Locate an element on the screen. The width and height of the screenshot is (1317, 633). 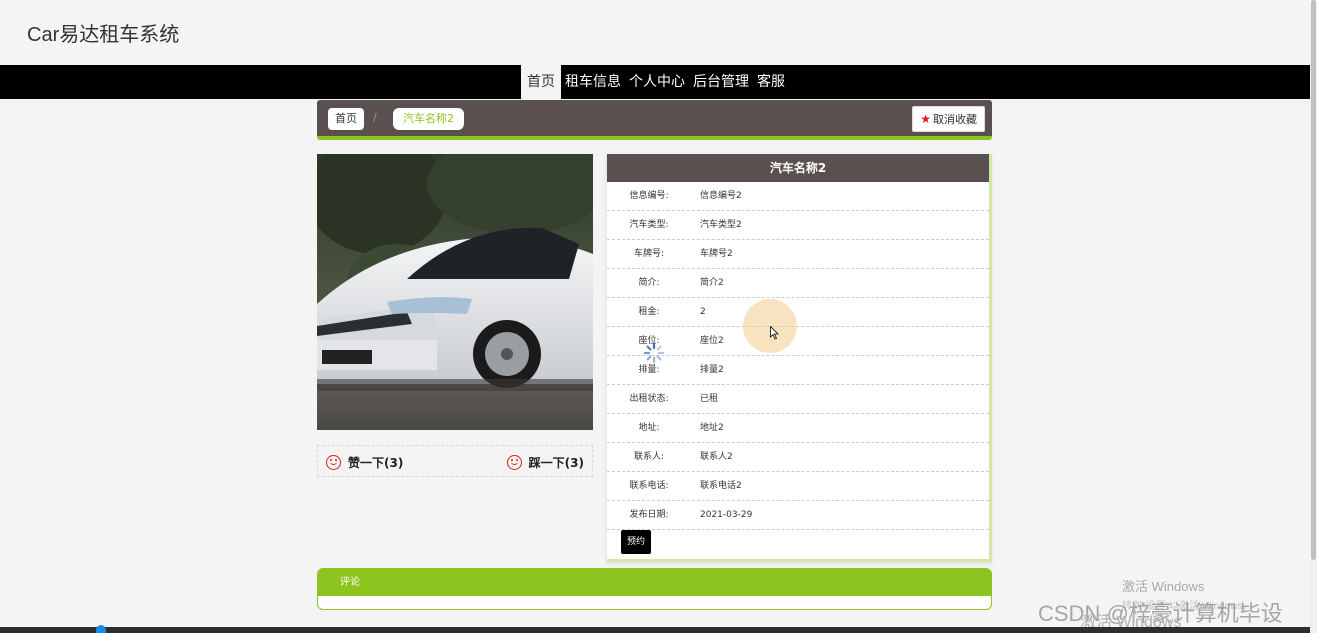
detail-value: 排量2 is located at coordinates (712, 370).